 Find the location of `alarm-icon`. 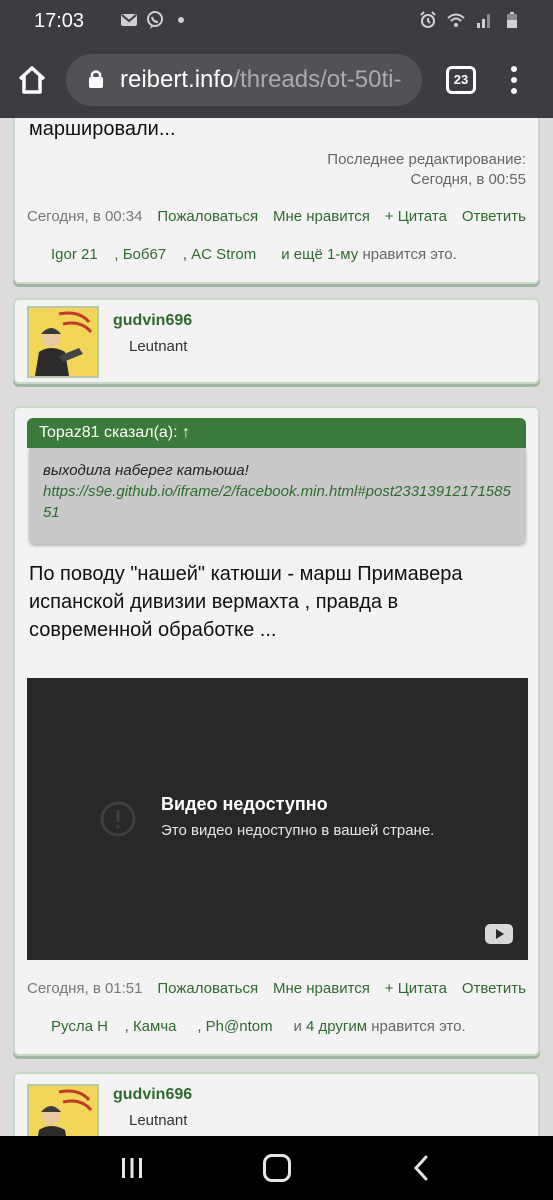

alarm-icon is located at coordinates (428, 19).